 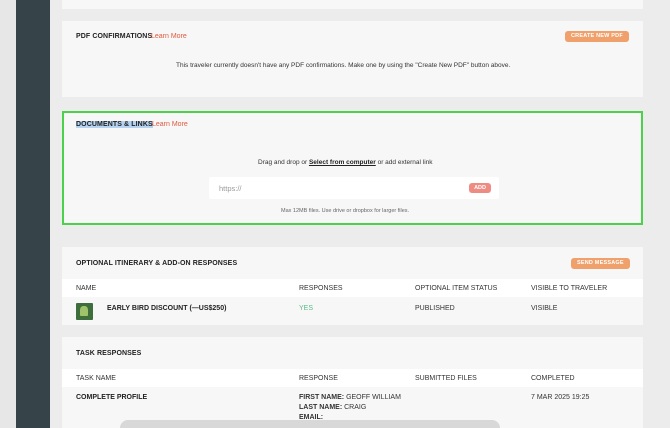 I want to click on drop-prefix-text: Drag and drop or, so click(x=283, y=162).